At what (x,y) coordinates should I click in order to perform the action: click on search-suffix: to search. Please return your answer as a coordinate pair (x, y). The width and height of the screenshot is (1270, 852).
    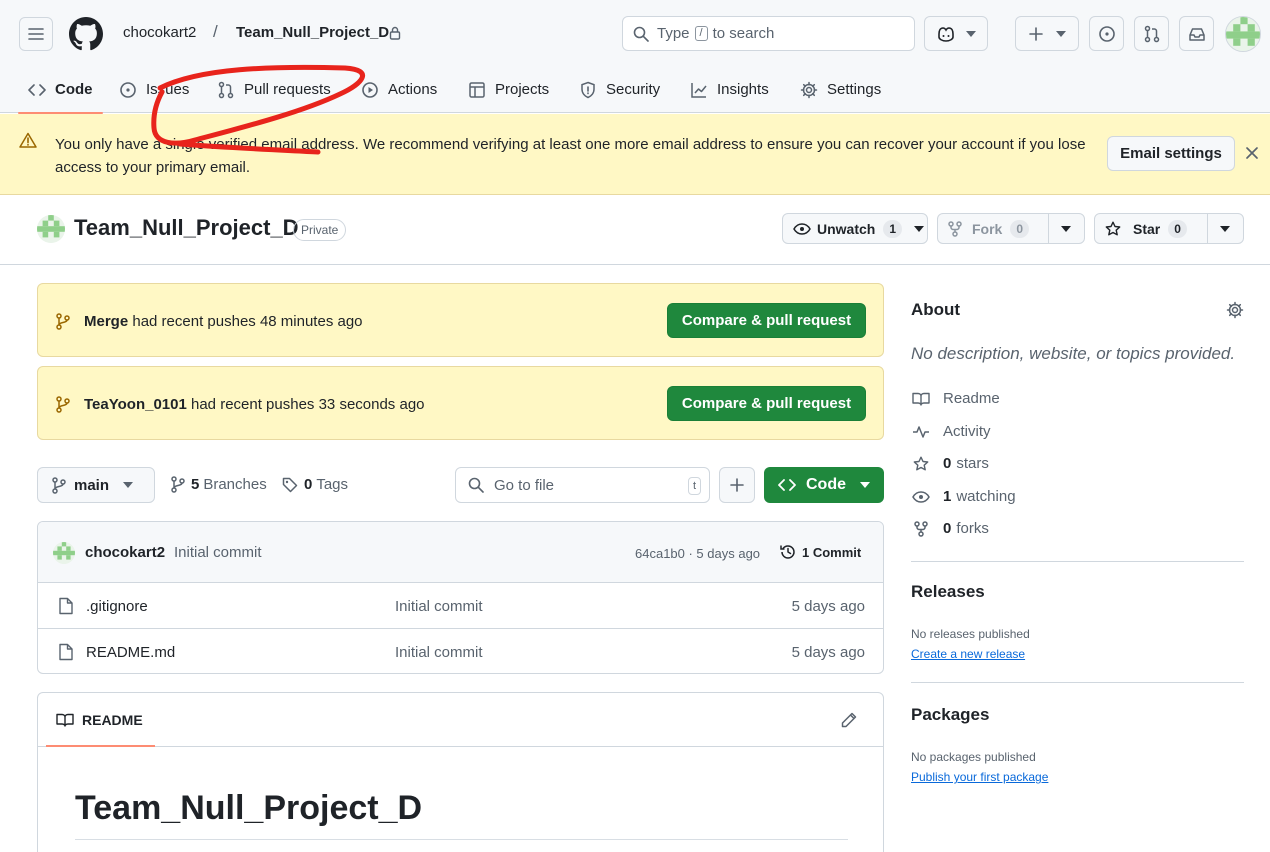
    Looking at the image, I should click on (743, 33).